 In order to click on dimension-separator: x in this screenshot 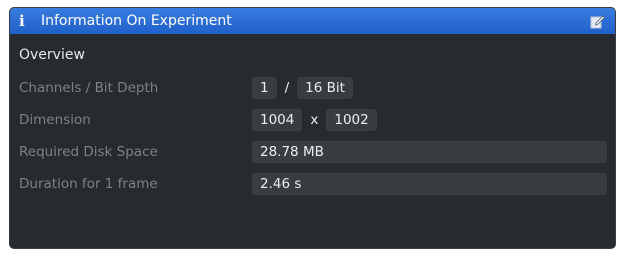, I will do `click(314, 120)`.